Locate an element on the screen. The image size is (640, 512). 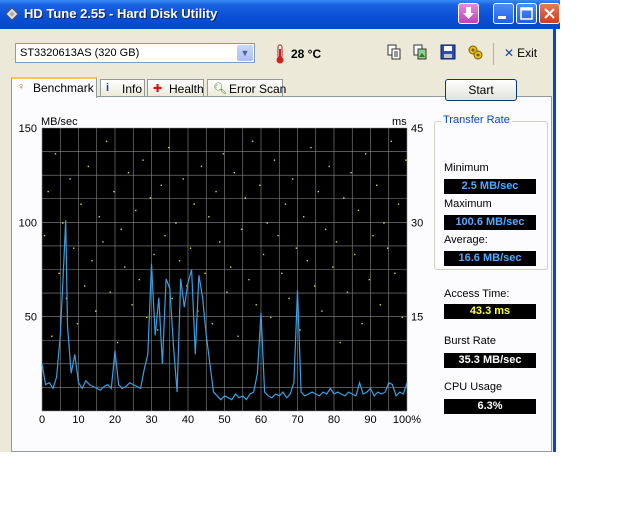
burst-rate-value: 35.3 MB/sec is located at coordinates (490, 360).